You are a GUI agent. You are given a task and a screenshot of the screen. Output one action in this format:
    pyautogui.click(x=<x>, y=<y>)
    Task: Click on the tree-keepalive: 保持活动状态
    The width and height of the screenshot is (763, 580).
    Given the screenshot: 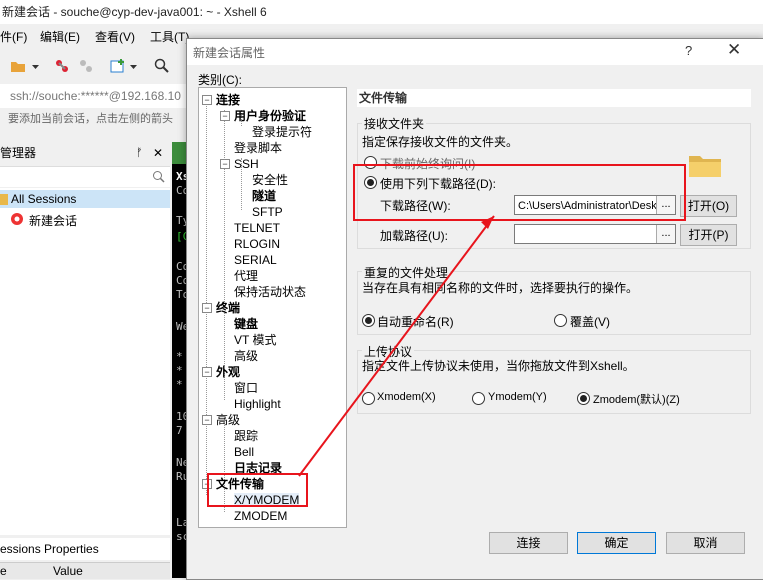 What is the action you would take?
    pyautogui.click(x=270, y=292)
    